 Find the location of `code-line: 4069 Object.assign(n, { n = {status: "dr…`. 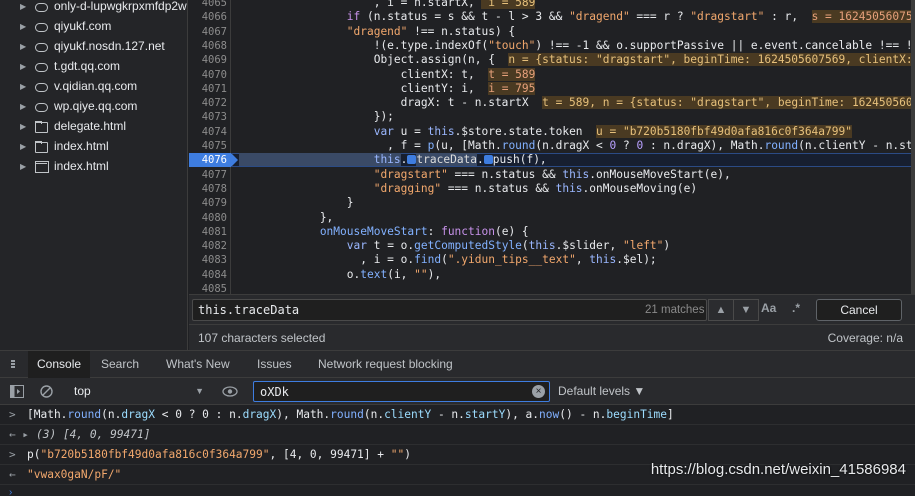

code-line: 4069 Object.assign(n, { n = {status: "dr… is located at coordinates (552, 60).